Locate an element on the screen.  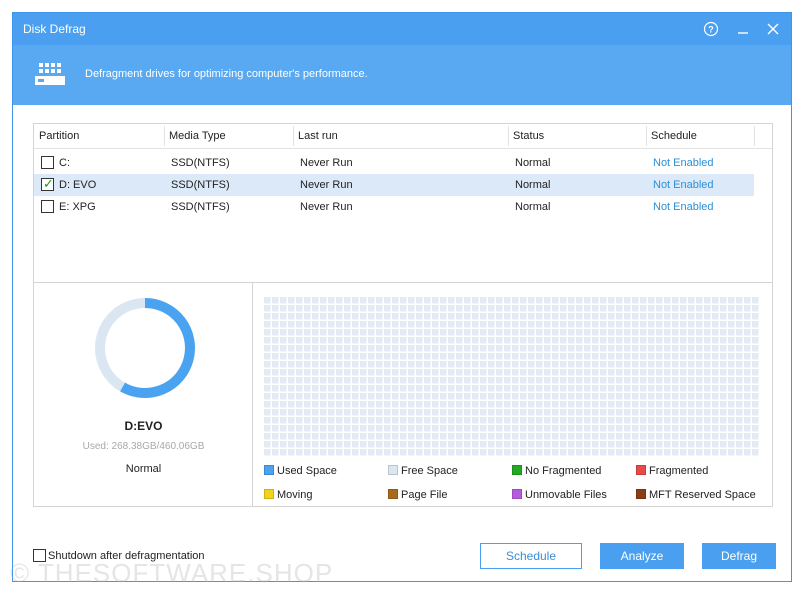
analyze-button: Analyze is located at coordinates (642, 556).